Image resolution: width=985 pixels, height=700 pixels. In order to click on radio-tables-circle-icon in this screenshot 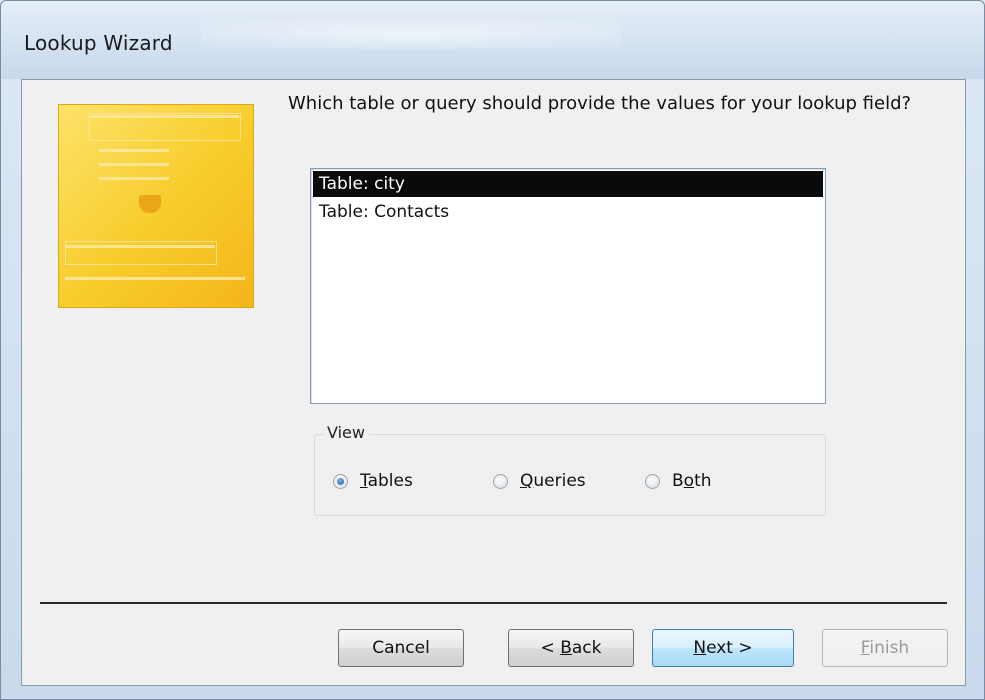, I will do `click(340, 481)`.